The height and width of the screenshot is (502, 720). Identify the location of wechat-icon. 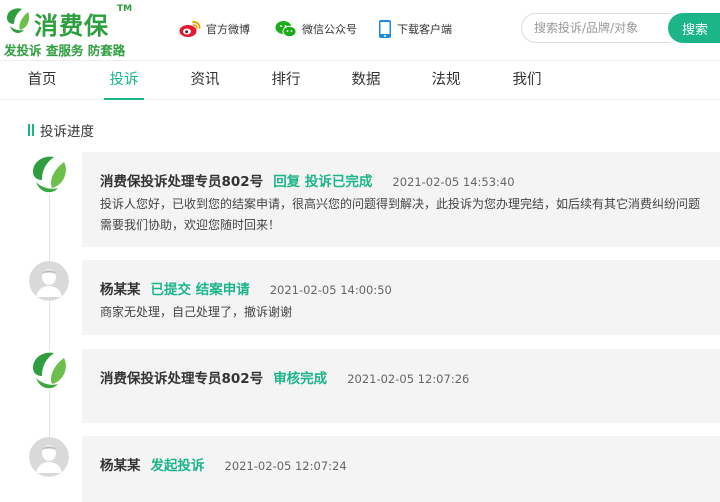
(286, 29).